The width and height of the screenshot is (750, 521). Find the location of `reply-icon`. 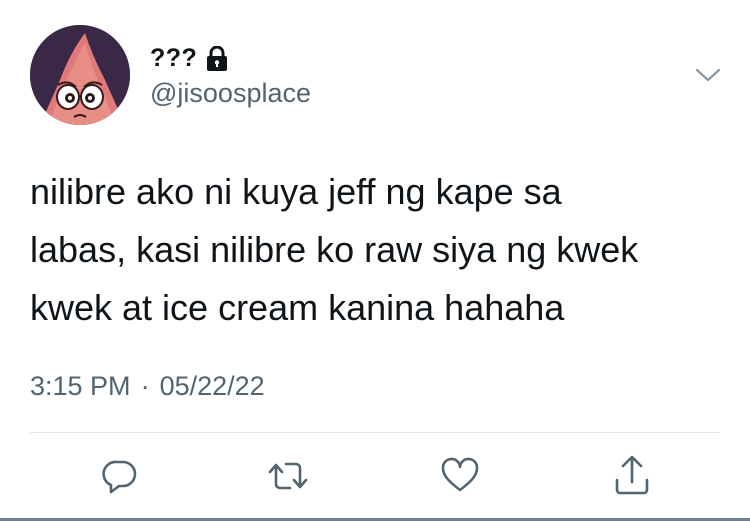

reply-icon is located at coordinates (119, 477).